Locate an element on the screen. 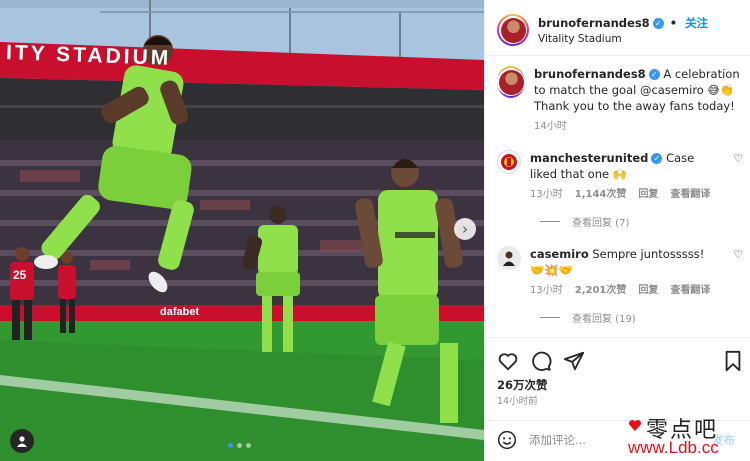 The height and width of the screenshot is (461, 750). player-number: 25 is located at coordinates (20, 275).